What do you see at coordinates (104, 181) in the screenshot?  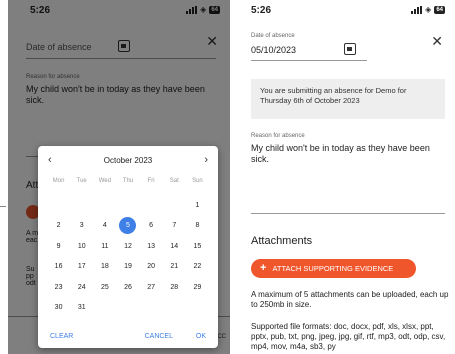 I see `weekday-label: Wed` at bounding box center [104, 181].